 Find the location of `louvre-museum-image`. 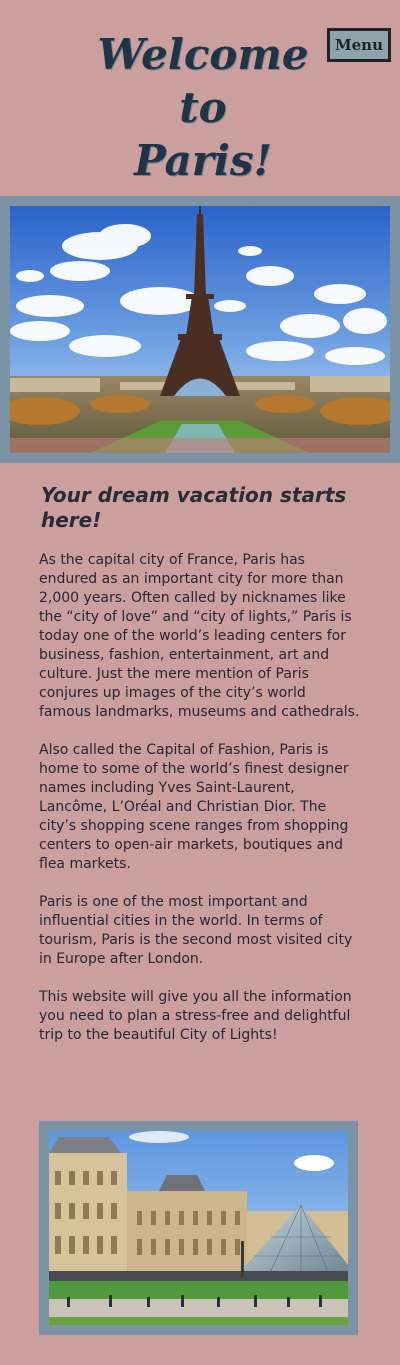

louvre-museum-image is located at coordinates (198, 1228).